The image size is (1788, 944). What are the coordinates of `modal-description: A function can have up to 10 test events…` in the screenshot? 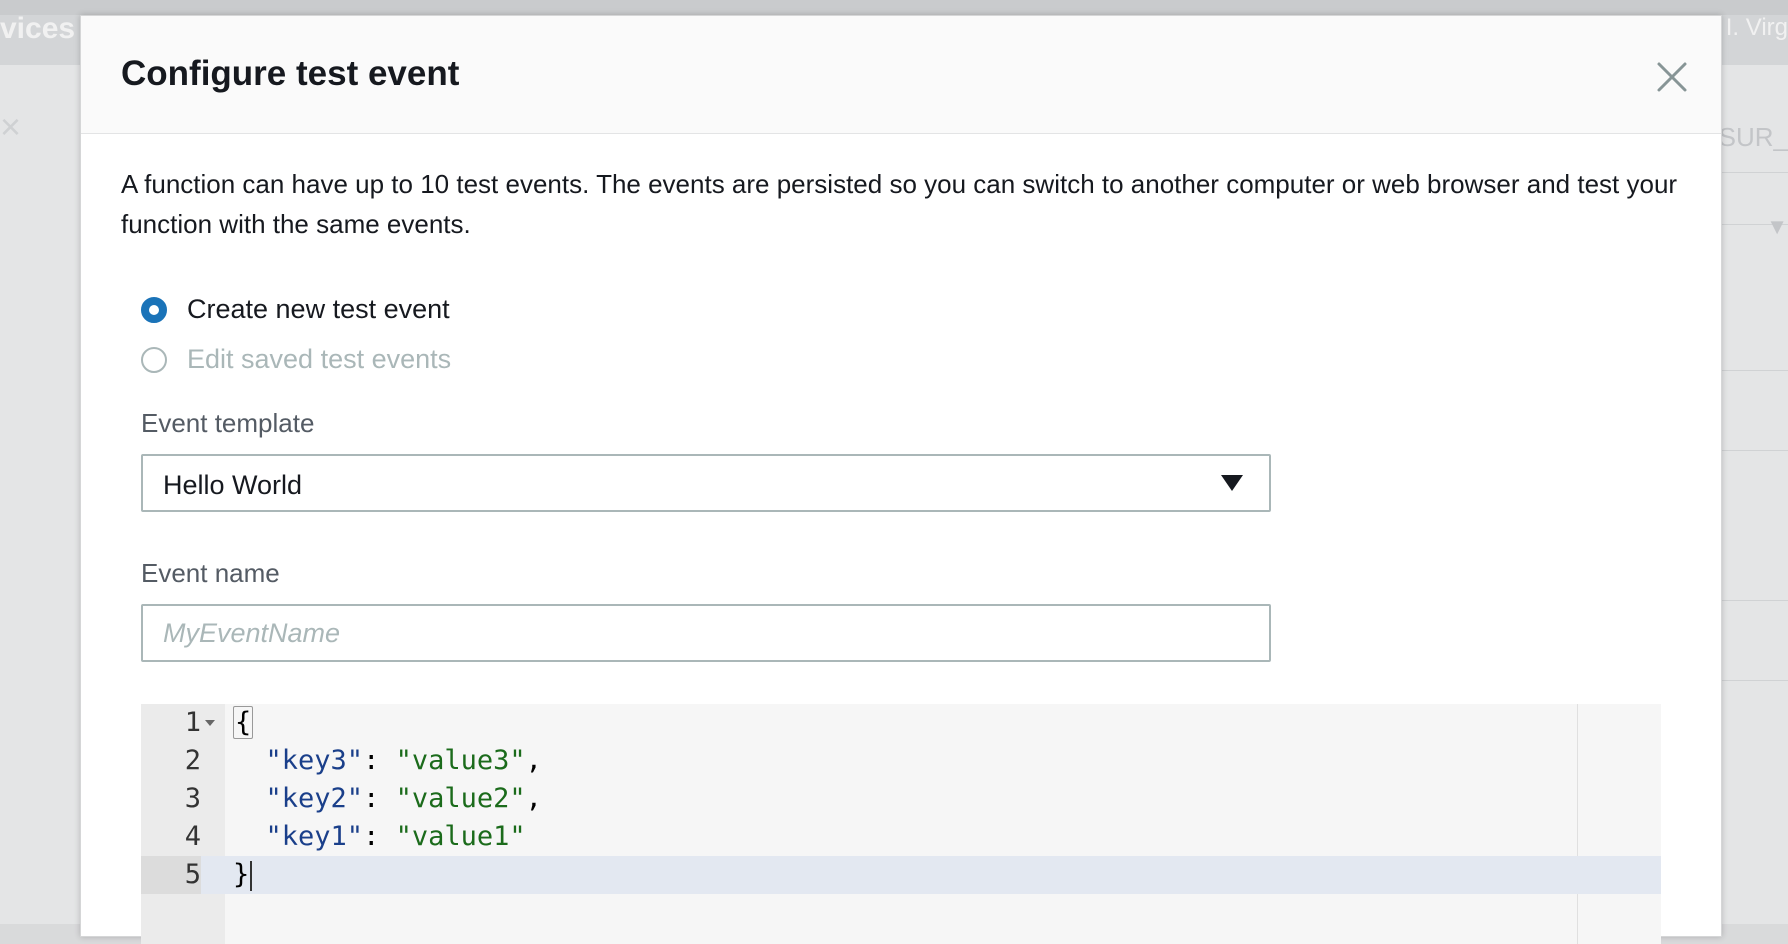 It's located at (916, 204).